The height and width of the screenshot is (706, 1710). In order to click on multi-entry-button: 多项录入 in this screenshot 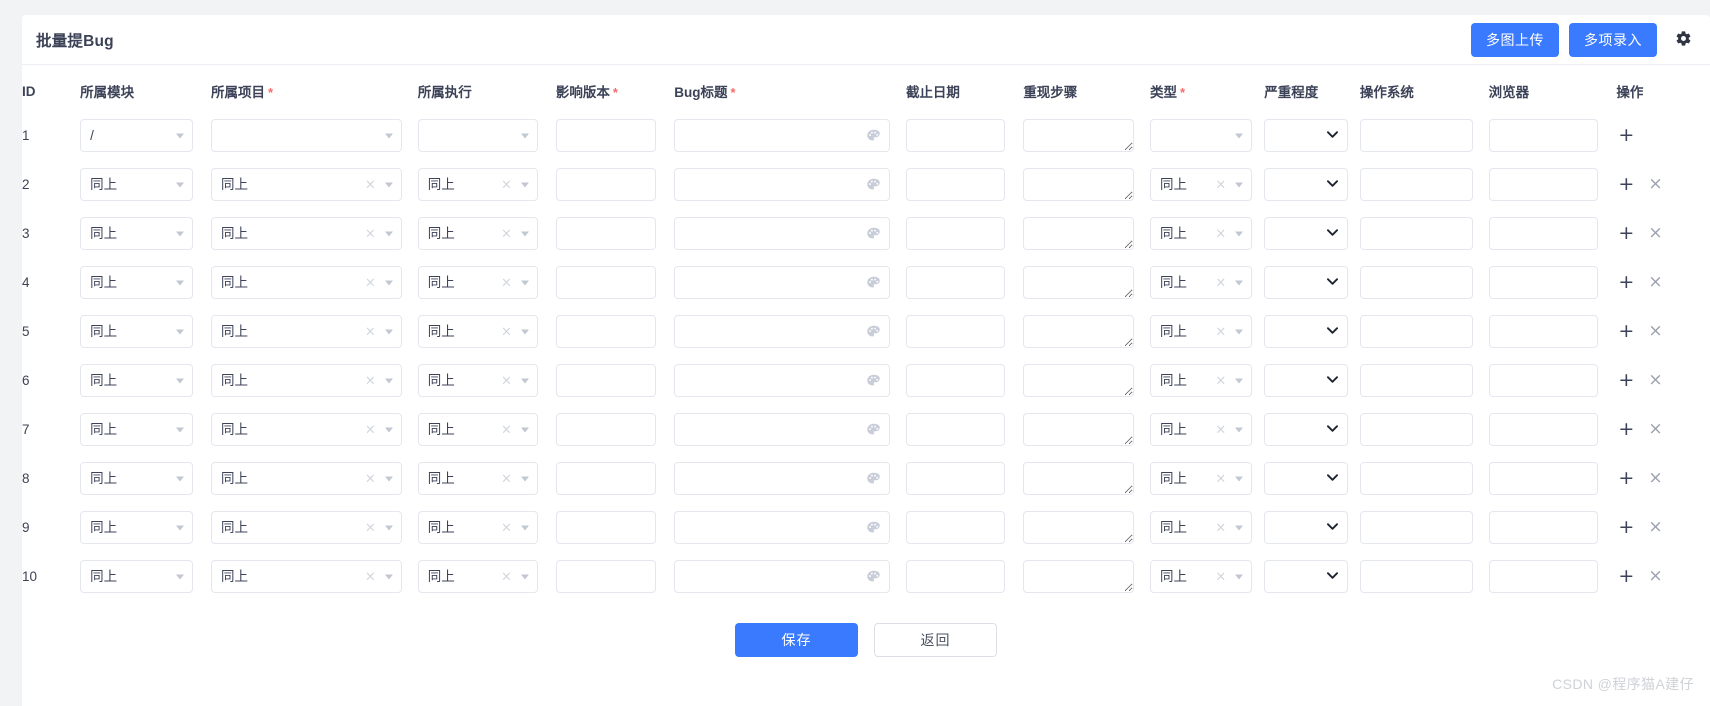, I will do `click(1613, 39)`.